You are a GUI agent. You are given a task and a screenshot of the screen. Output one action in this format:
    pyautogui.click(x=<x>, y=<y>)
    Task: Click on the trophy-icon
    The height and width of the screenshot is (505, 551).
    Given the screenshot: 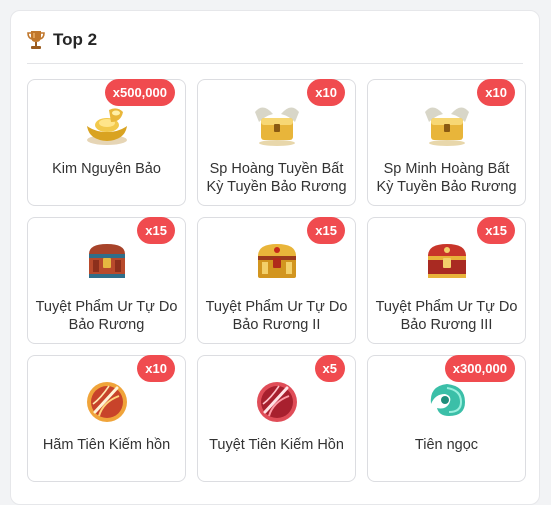 What is the action you would take?
    pyautogui.click(x=36, y=40)
    